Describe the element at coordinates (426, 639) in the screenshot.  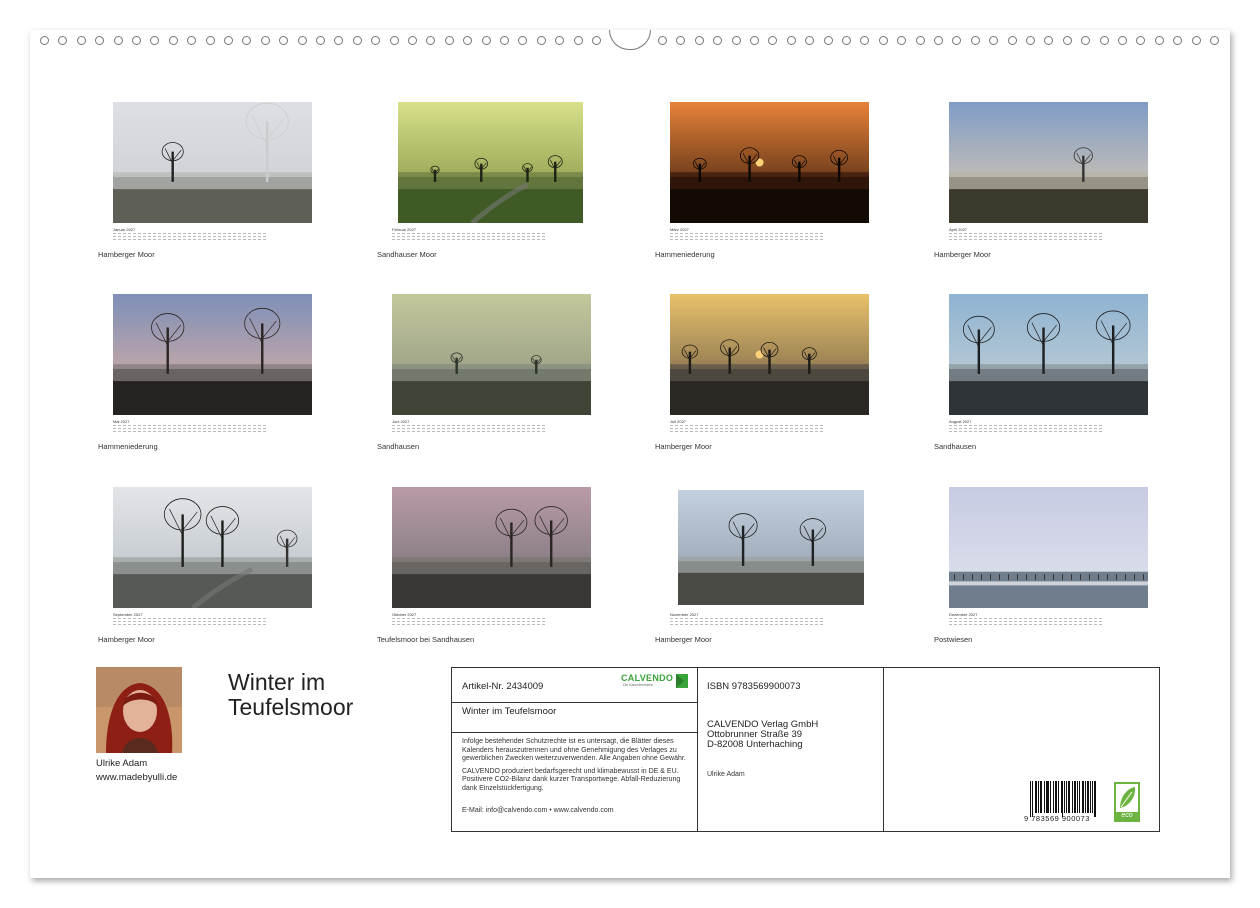
I see `photo-caption: Teufelsmoor bei Sandhausen` at that location.